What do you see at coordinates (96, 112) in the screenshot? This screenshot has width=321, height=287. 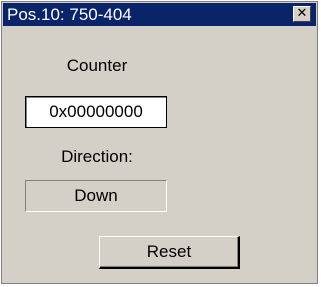 I see `counter-value-field: 0x00000000` at bounding box center [96, 112].